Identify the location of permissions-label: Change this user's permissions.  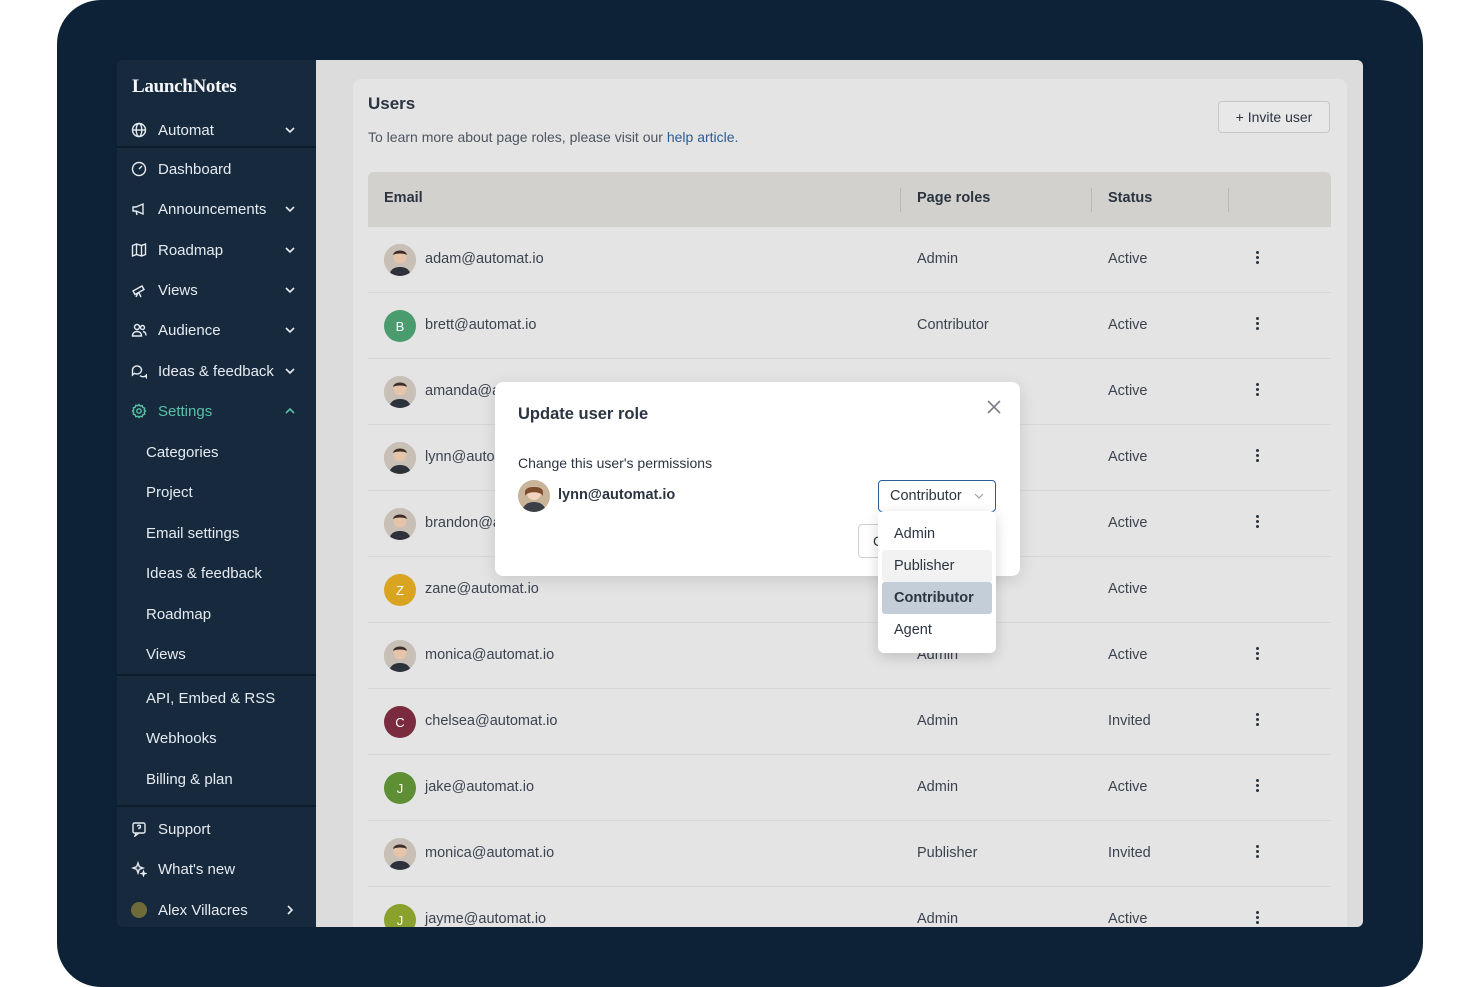
(615, 463).